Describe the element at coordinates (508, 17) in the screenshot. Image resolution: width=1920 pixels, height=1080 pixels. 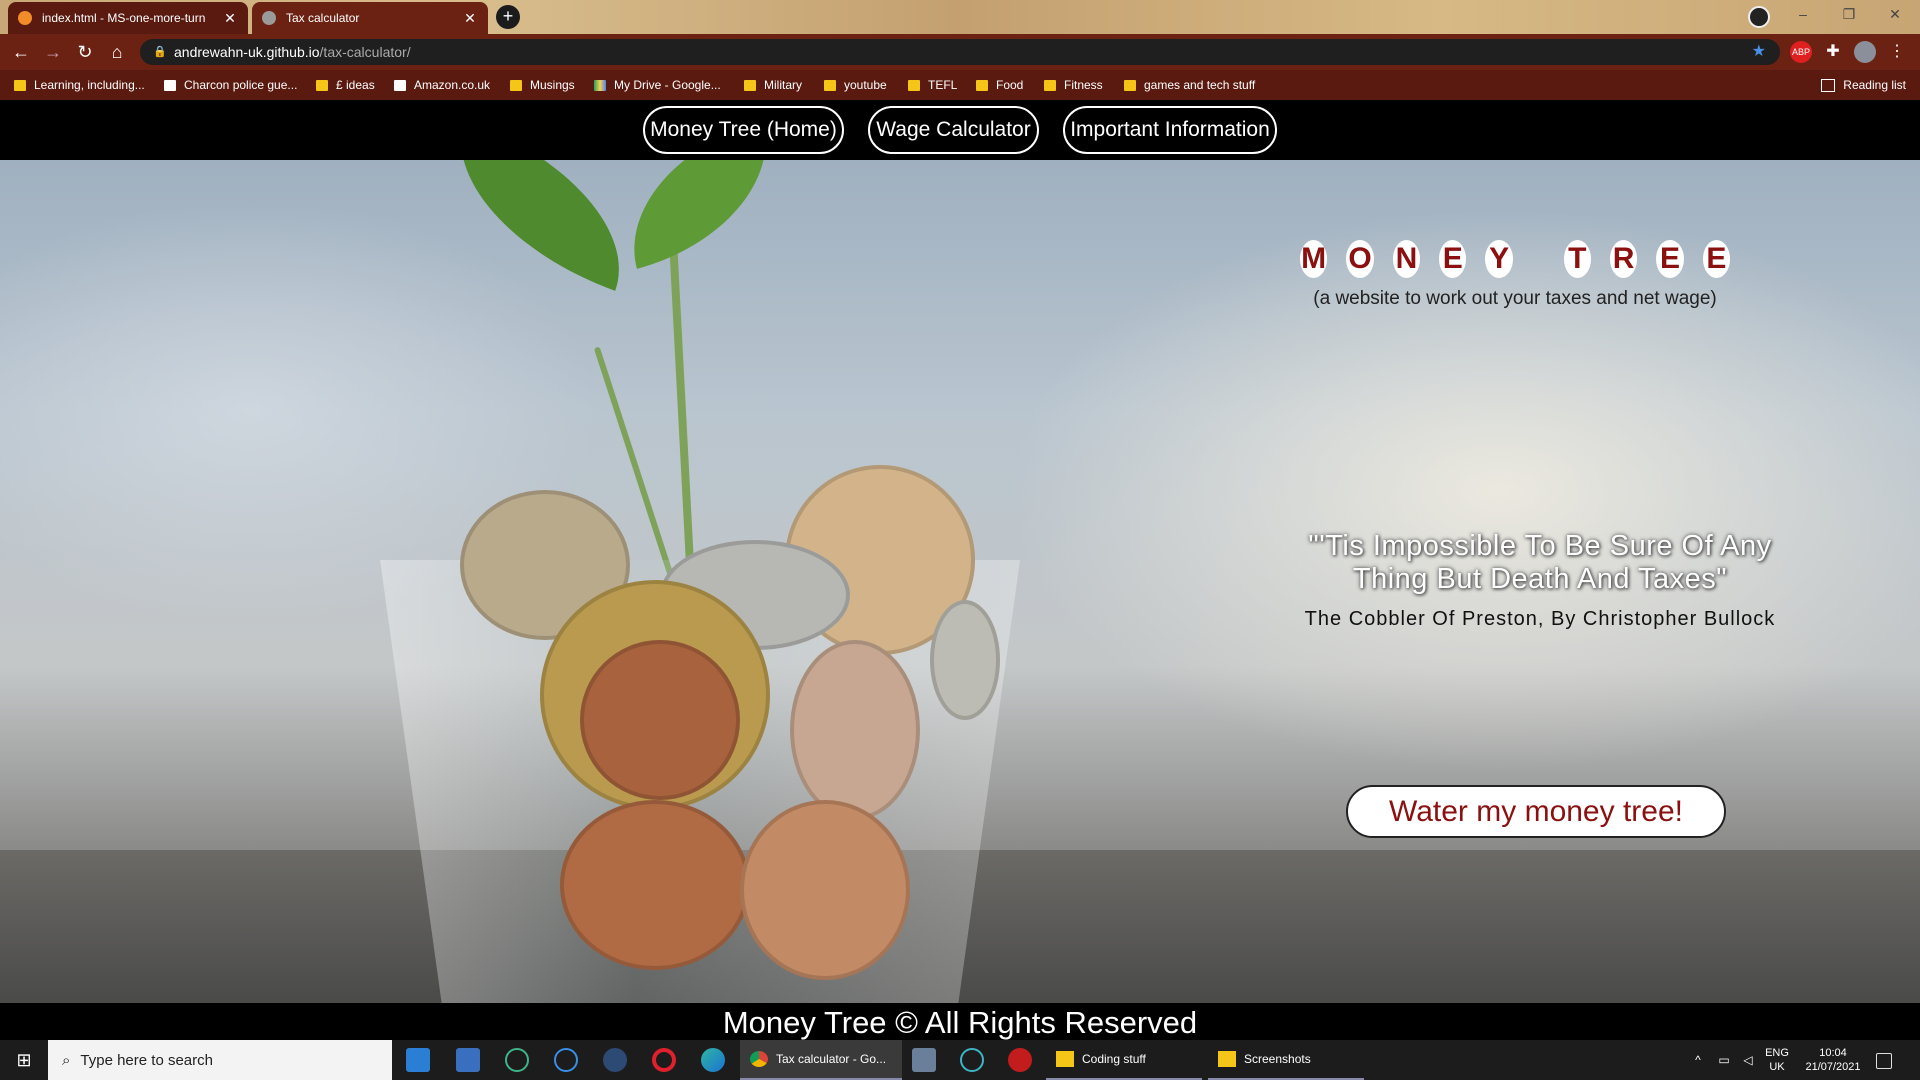
I see `new-tab-button: +` at that location.